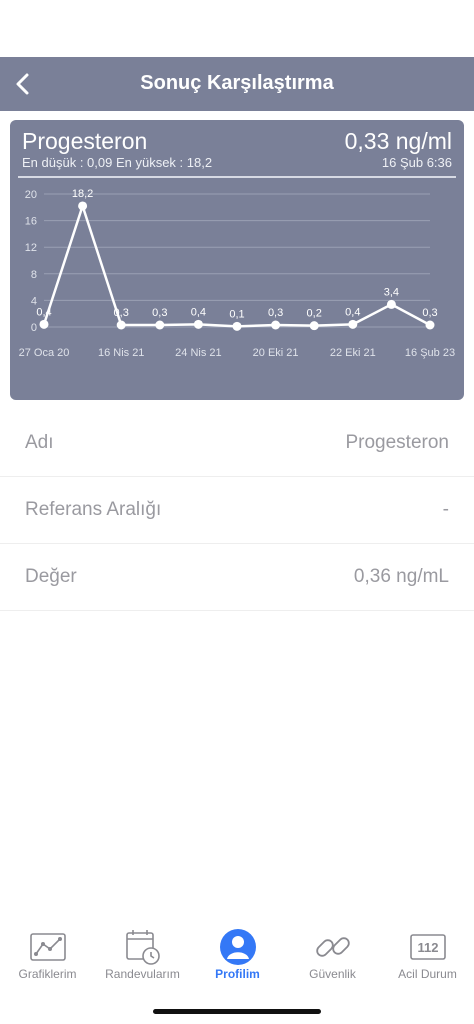 The width and height of the screenshot is (474, 1024). I want to click on line-chart-icon, so click(48, 947).